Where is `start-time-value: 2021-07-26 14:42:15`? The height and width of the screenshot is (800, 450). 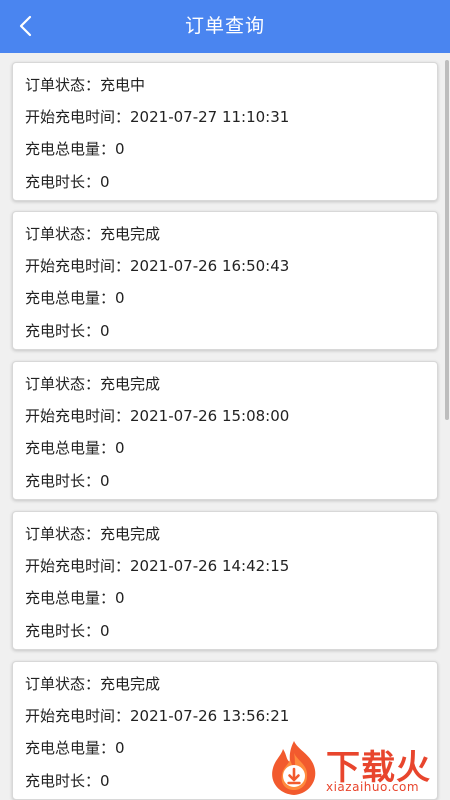
start-time-value: 2021-07-26 14:42:15 is located at coordinates (210, 566).